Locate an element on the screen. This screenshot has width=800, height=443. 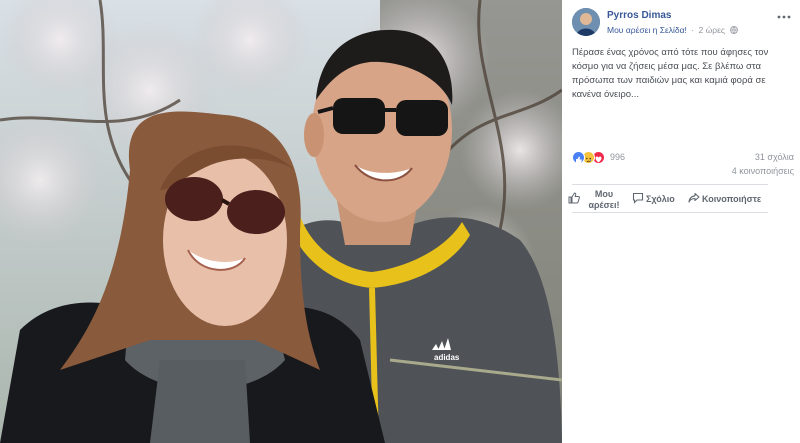
reactions-count: 996 is located at coordinates (618, 157).